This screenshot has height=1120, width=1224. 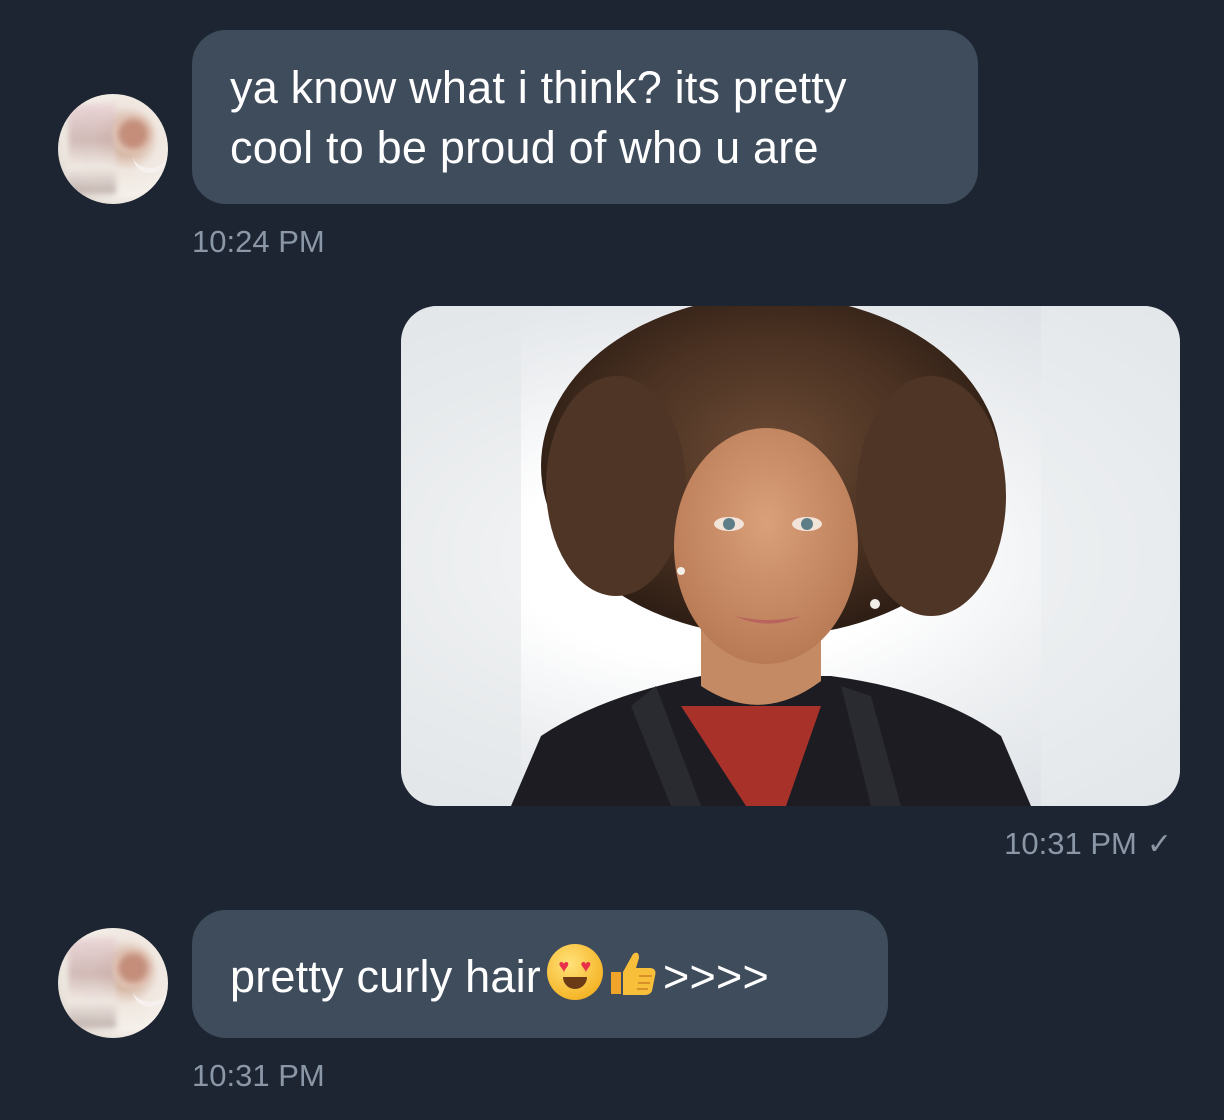 What do you see at coordinates (524, 147) in the screenshot?
I see `message-text-line: cool to be proud of who u are` at bounding box center [524, 147].